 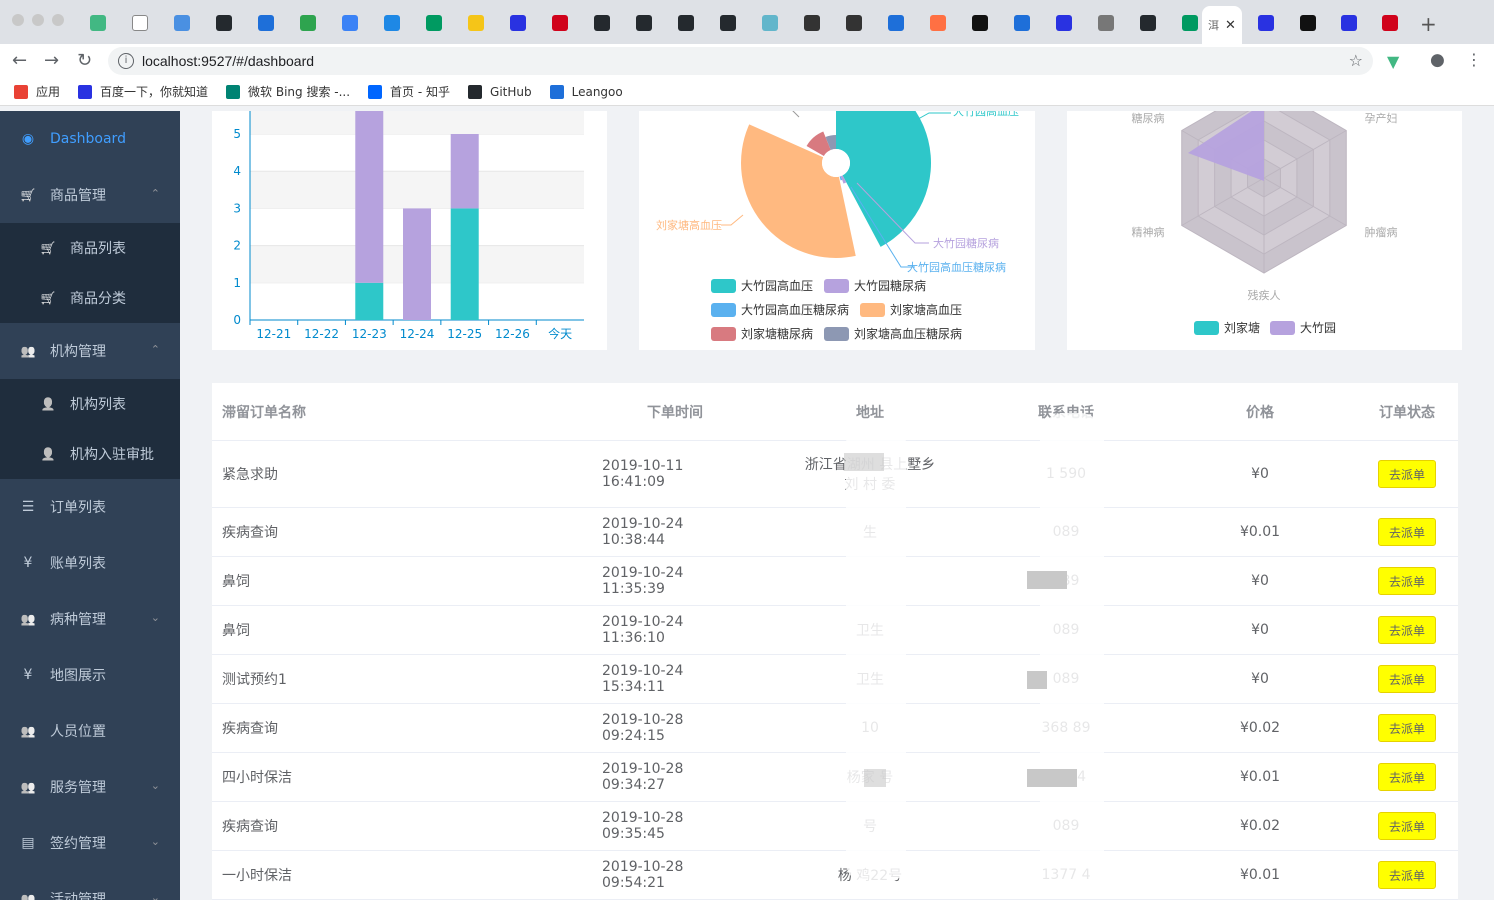 I want to click on sidebar-item: ◉ Dashboard, so click(x=90, y=139).